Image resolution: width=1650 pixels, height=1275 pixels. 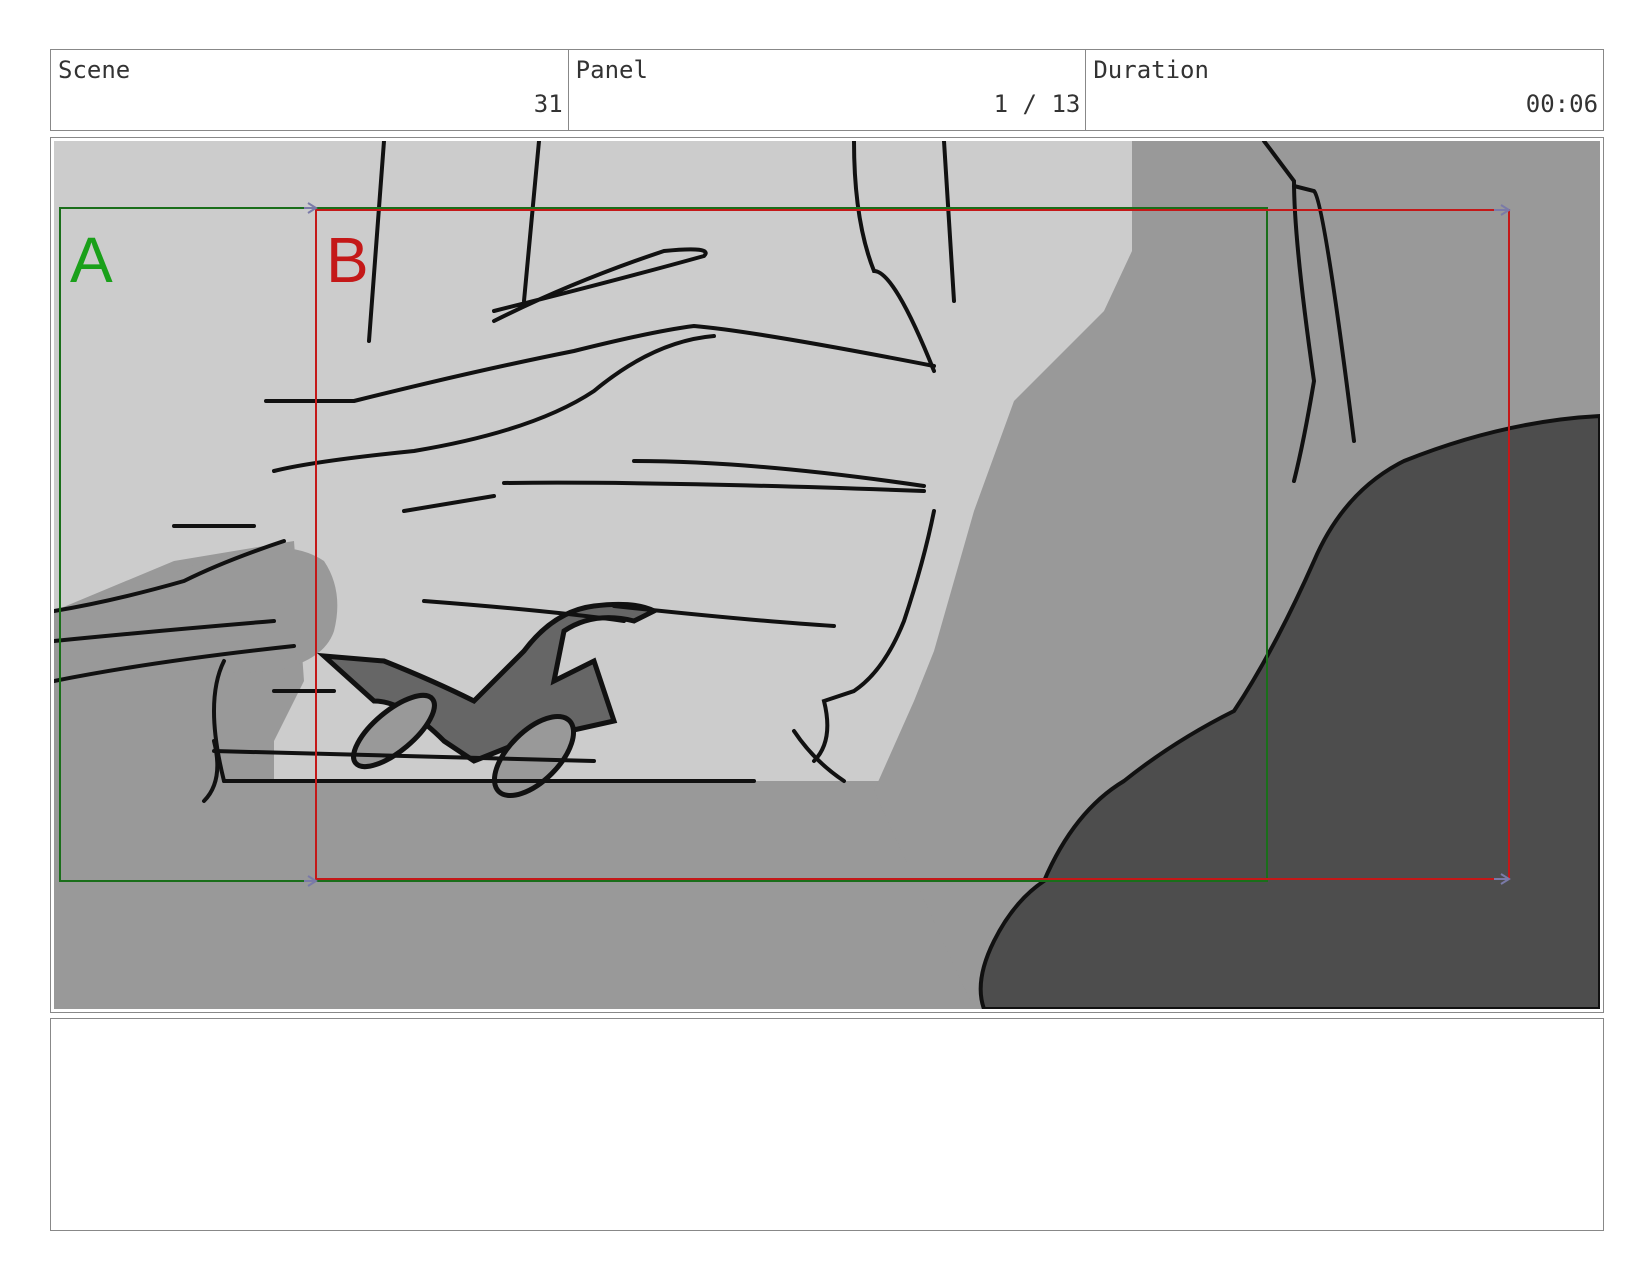 What do you see at coordinates (347, 260) in the screenshot?
I see `frame-b-label: B` at bounding box center [347, 260].